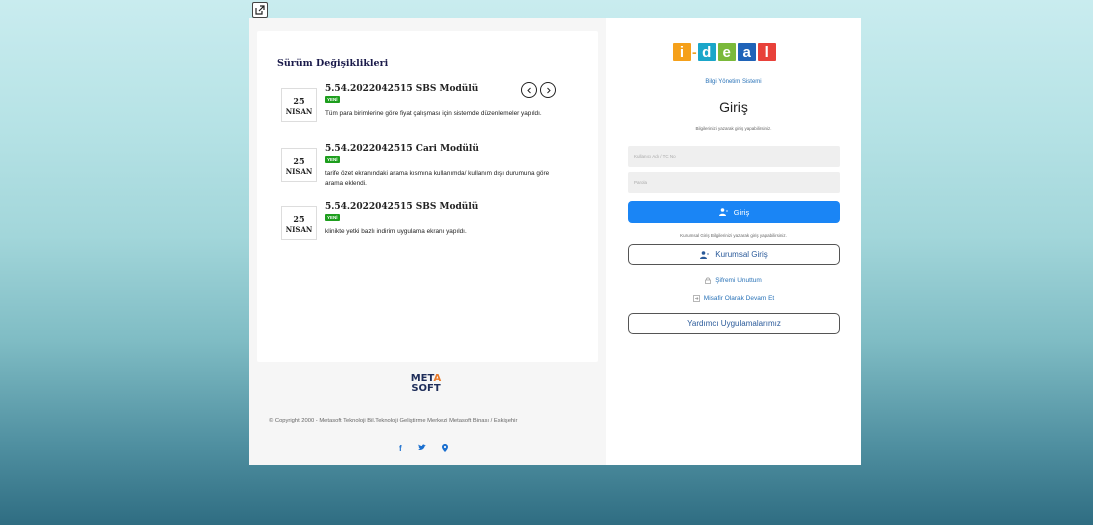  Describe the element at coordinates (426, 388) in the screenshot. I see `logo-text-soft: SOFT` at that location.